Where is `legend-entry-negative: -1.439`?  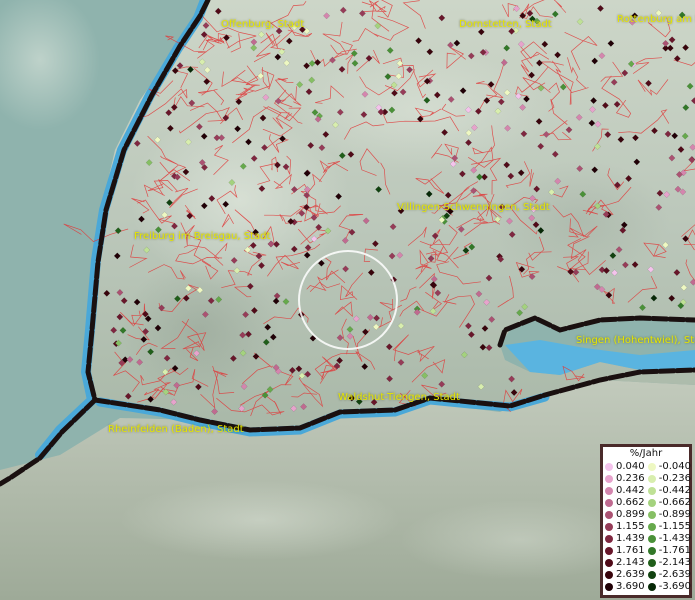 legend-entry-negative: -1.439 is located at coordinates (669, 539).